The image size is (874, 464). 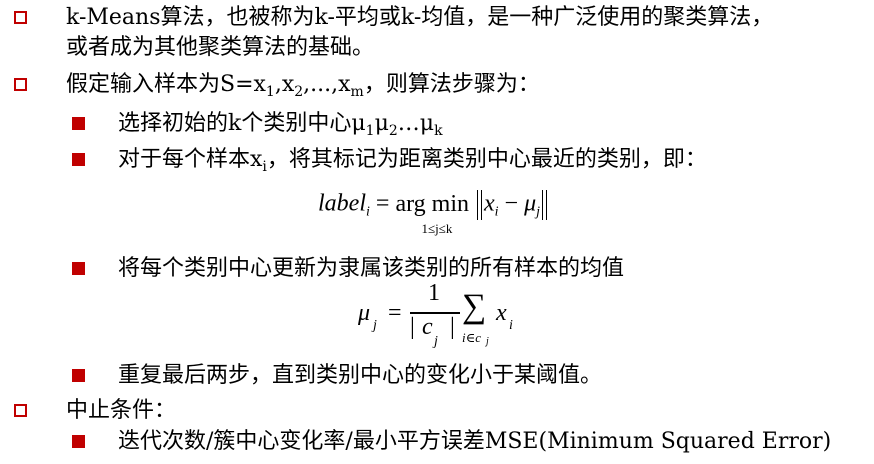 What do you see at coordinates (416, 123) in the screenshot?
I see `text: …μ` at bounding box center [416, 123].